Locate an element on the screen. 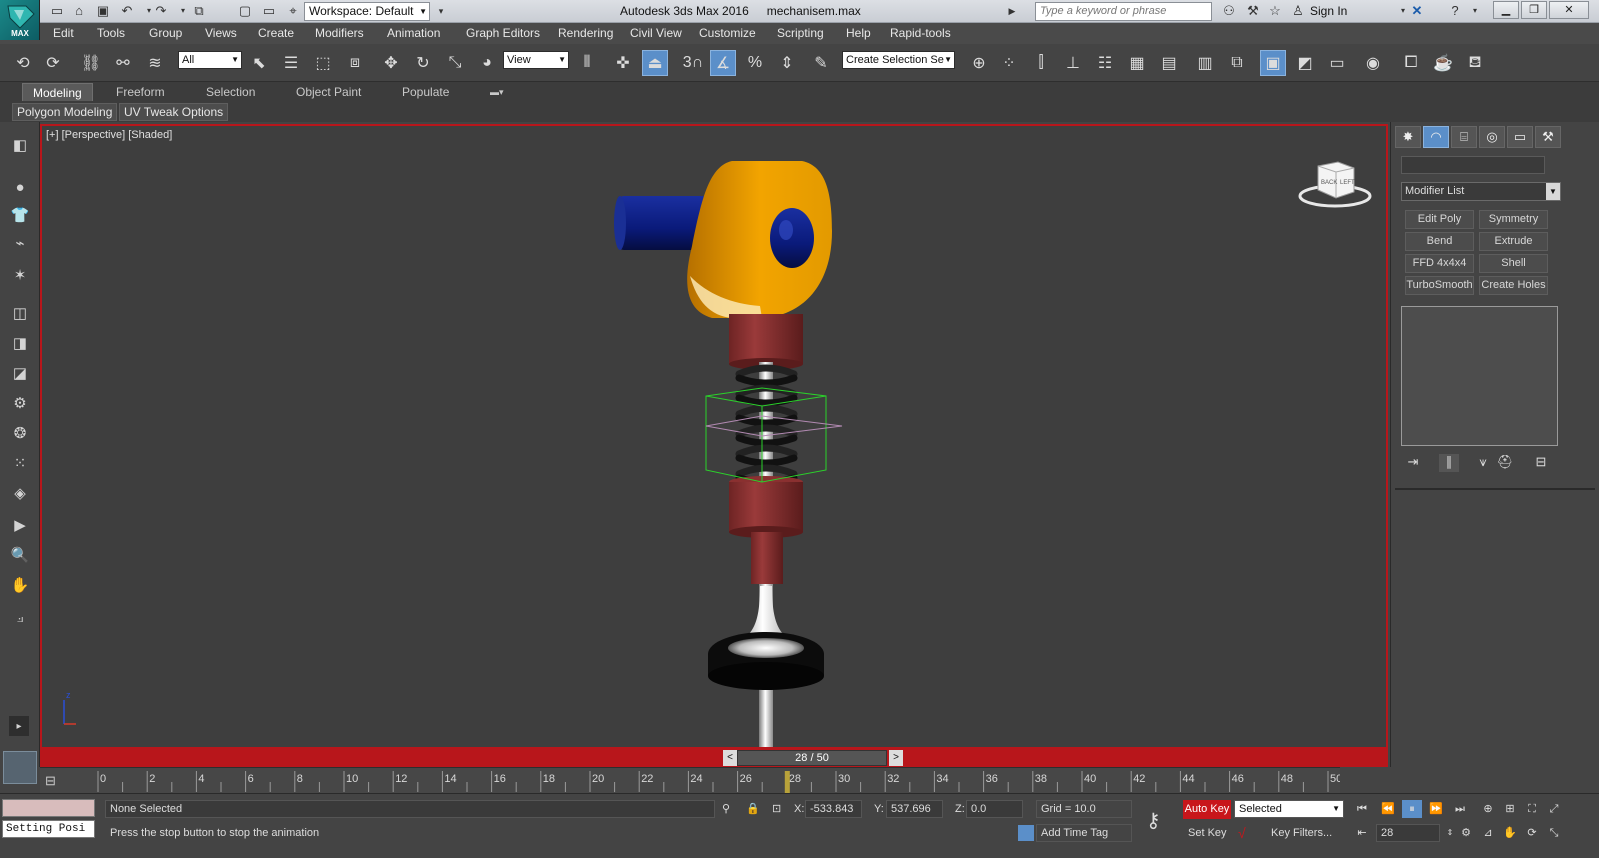 This screenshot has width=1599, height=858. bind-space-warp-icon: ≋ is located at coordinates (155, 63).